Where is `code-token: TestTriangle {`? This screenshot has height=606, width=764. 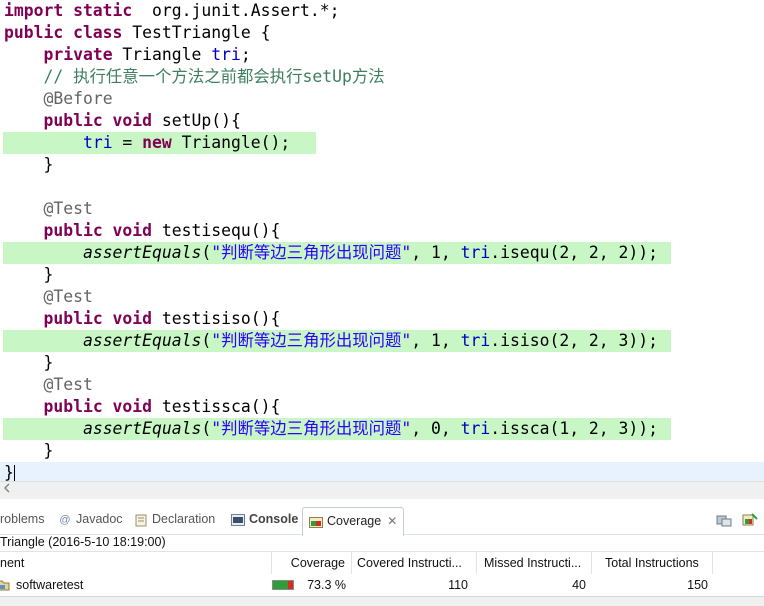 code-token: TestTriangle { is located at coordinates (196, 32).